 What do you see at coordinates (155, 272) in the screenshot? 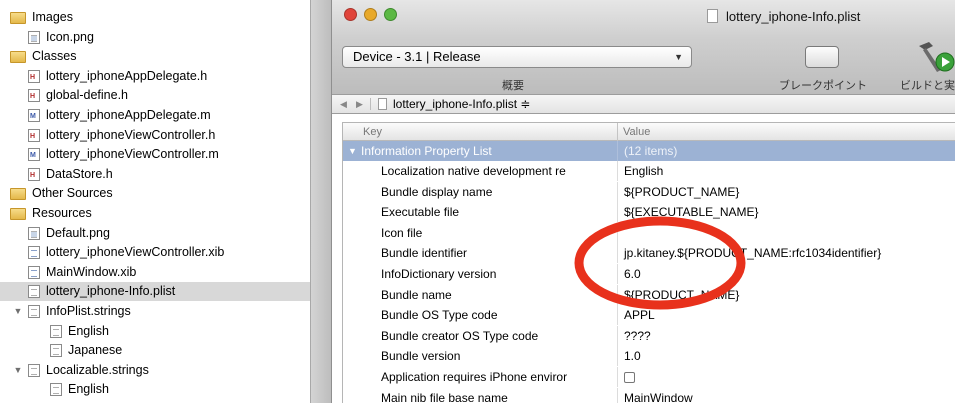
I see `tree-item: MainWindow.xib` at bounding box center [155, 272].